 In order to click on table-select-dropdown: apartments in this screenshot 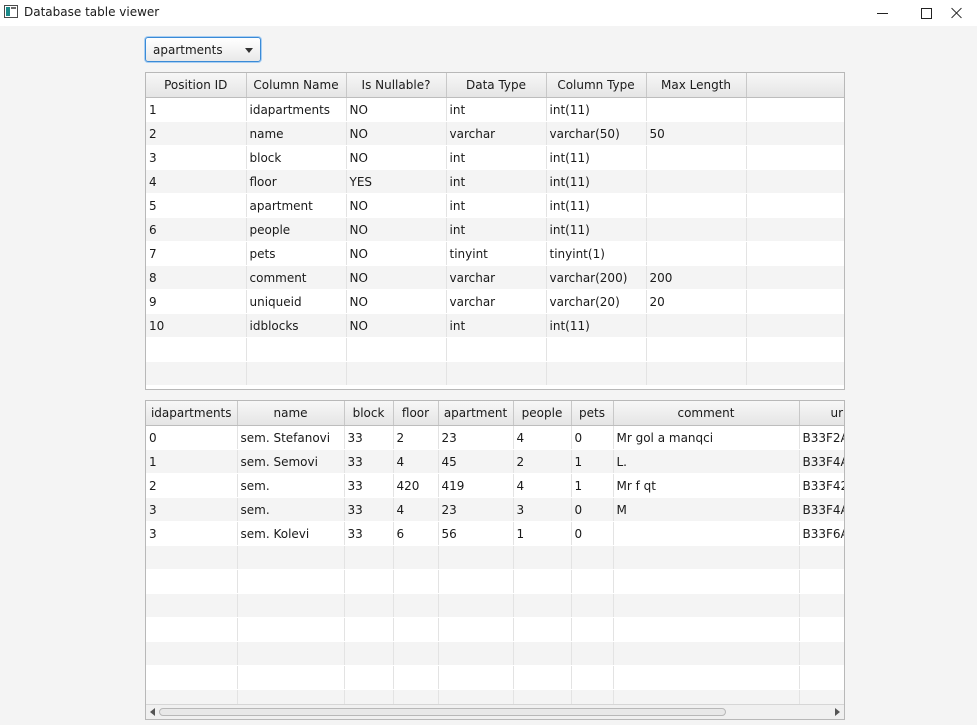, I will do `click(203, 49)`.